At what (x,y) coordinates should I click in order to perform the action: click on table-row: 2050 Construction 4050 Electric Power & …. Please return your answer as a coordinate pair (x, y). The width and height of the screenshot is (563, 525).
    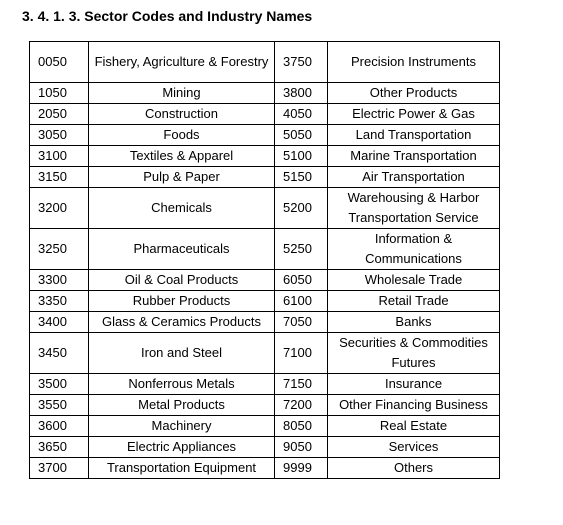
    Looking at the image, I should click on (264, 114).